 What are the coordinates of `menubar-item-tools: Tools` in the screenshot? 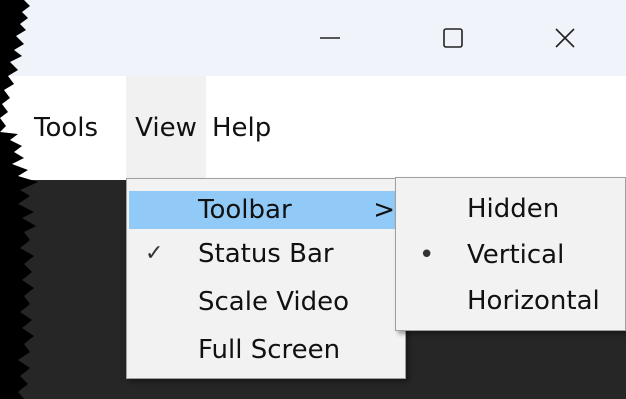 It's located at (78, 128).